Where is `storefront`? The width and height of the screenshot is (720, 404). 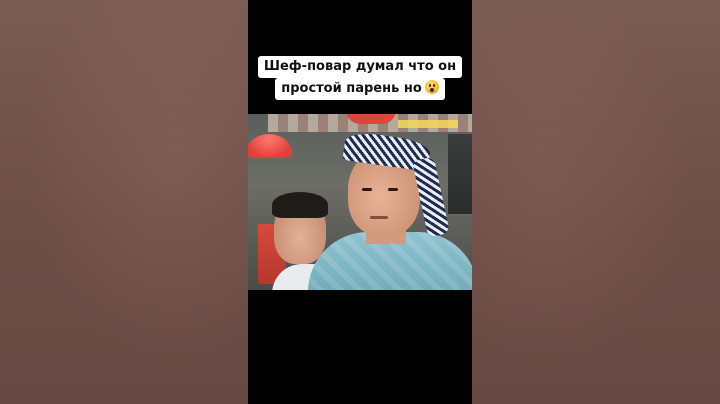
storefront is located at coordinates (460, 174).